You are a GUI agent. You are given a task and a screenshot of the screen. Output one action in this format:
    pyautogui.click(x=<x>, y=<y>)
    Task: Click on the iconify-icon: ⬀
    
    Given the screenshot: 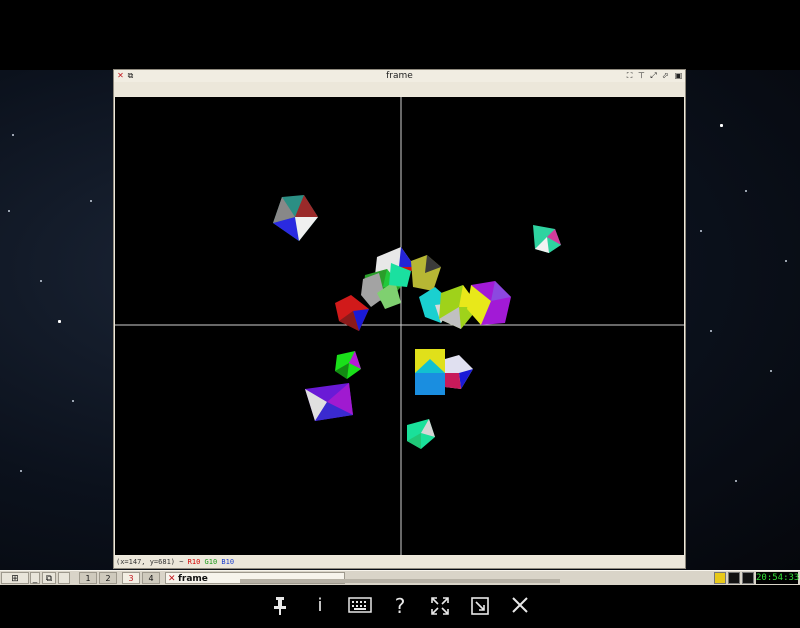 What is the action you would take?
    pyautogui.click(x=665, y=75)
    